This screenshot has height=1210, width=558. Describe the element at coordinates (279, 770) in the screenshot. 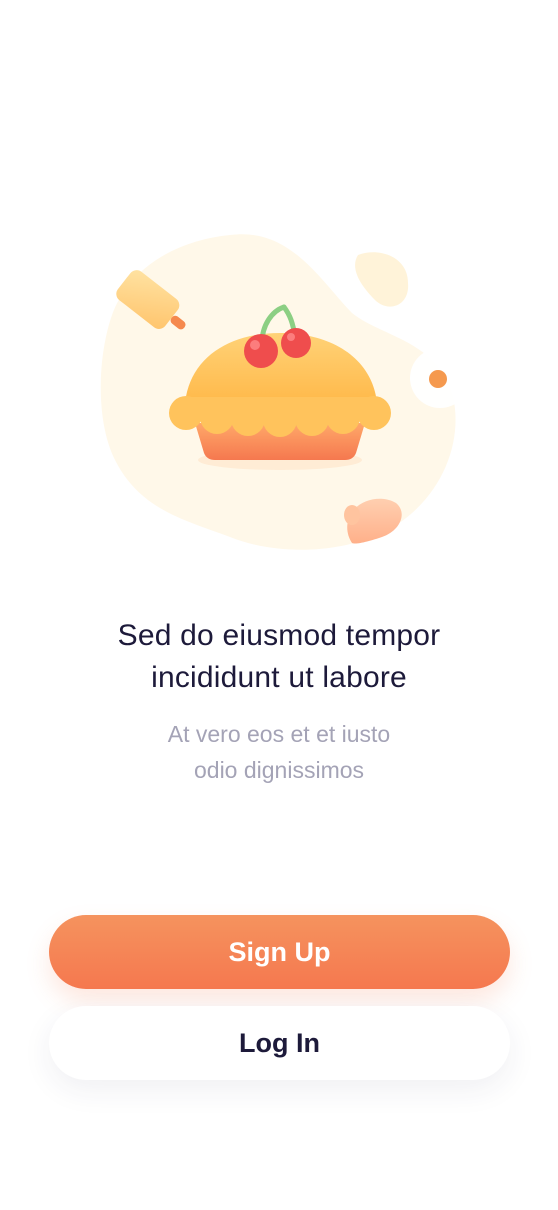

I see `subtext-line-2: odio dignissimos` at that location.